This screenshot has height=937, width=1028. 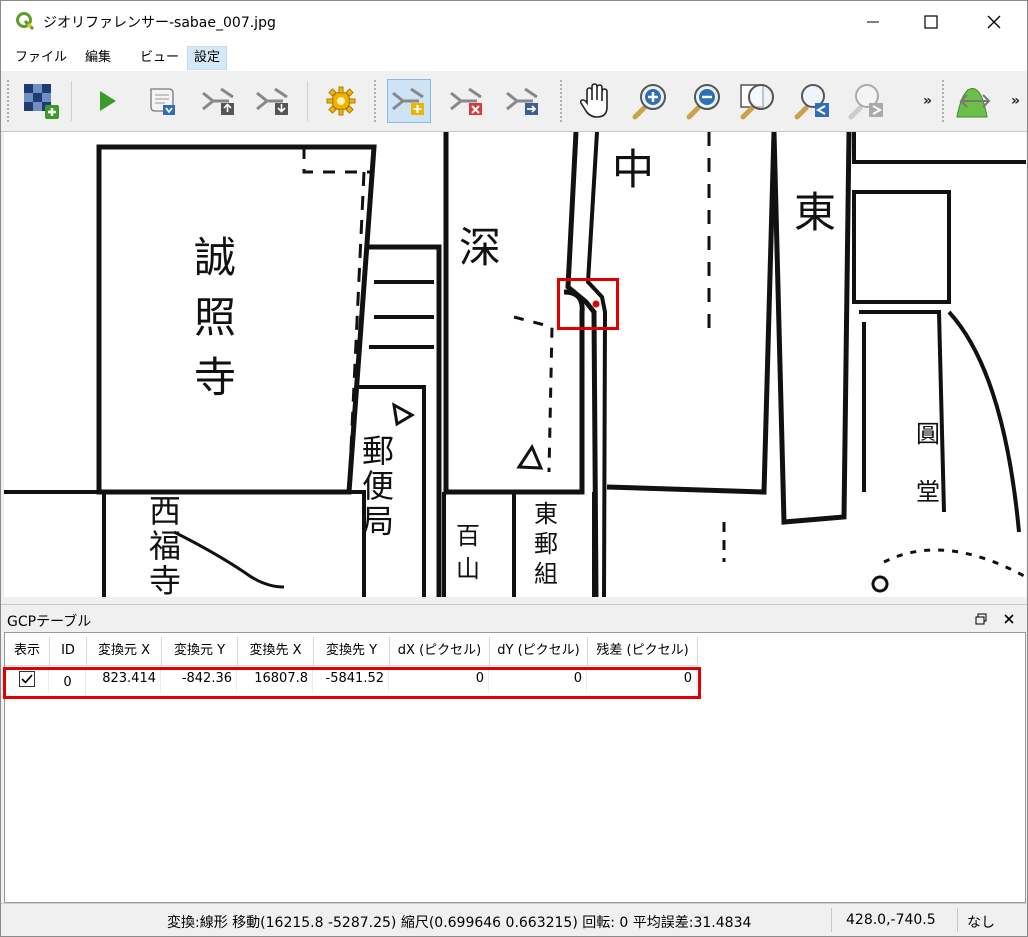 I want to click on row-id: 0, so click(x=68, y=683).